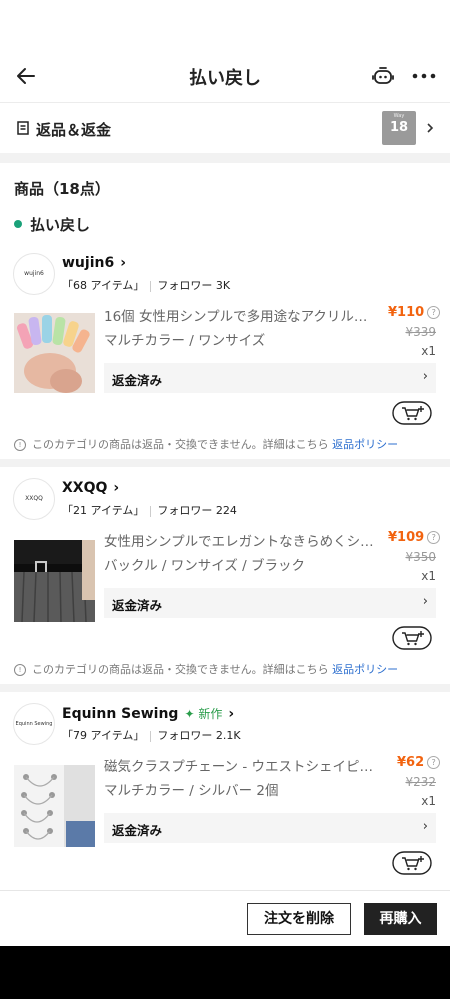 This screenshot has height=999, width=450. Describe the element at coordinates (194, 285) in the screenshot. I see `store-followers: フォロワー 3K` at that location.